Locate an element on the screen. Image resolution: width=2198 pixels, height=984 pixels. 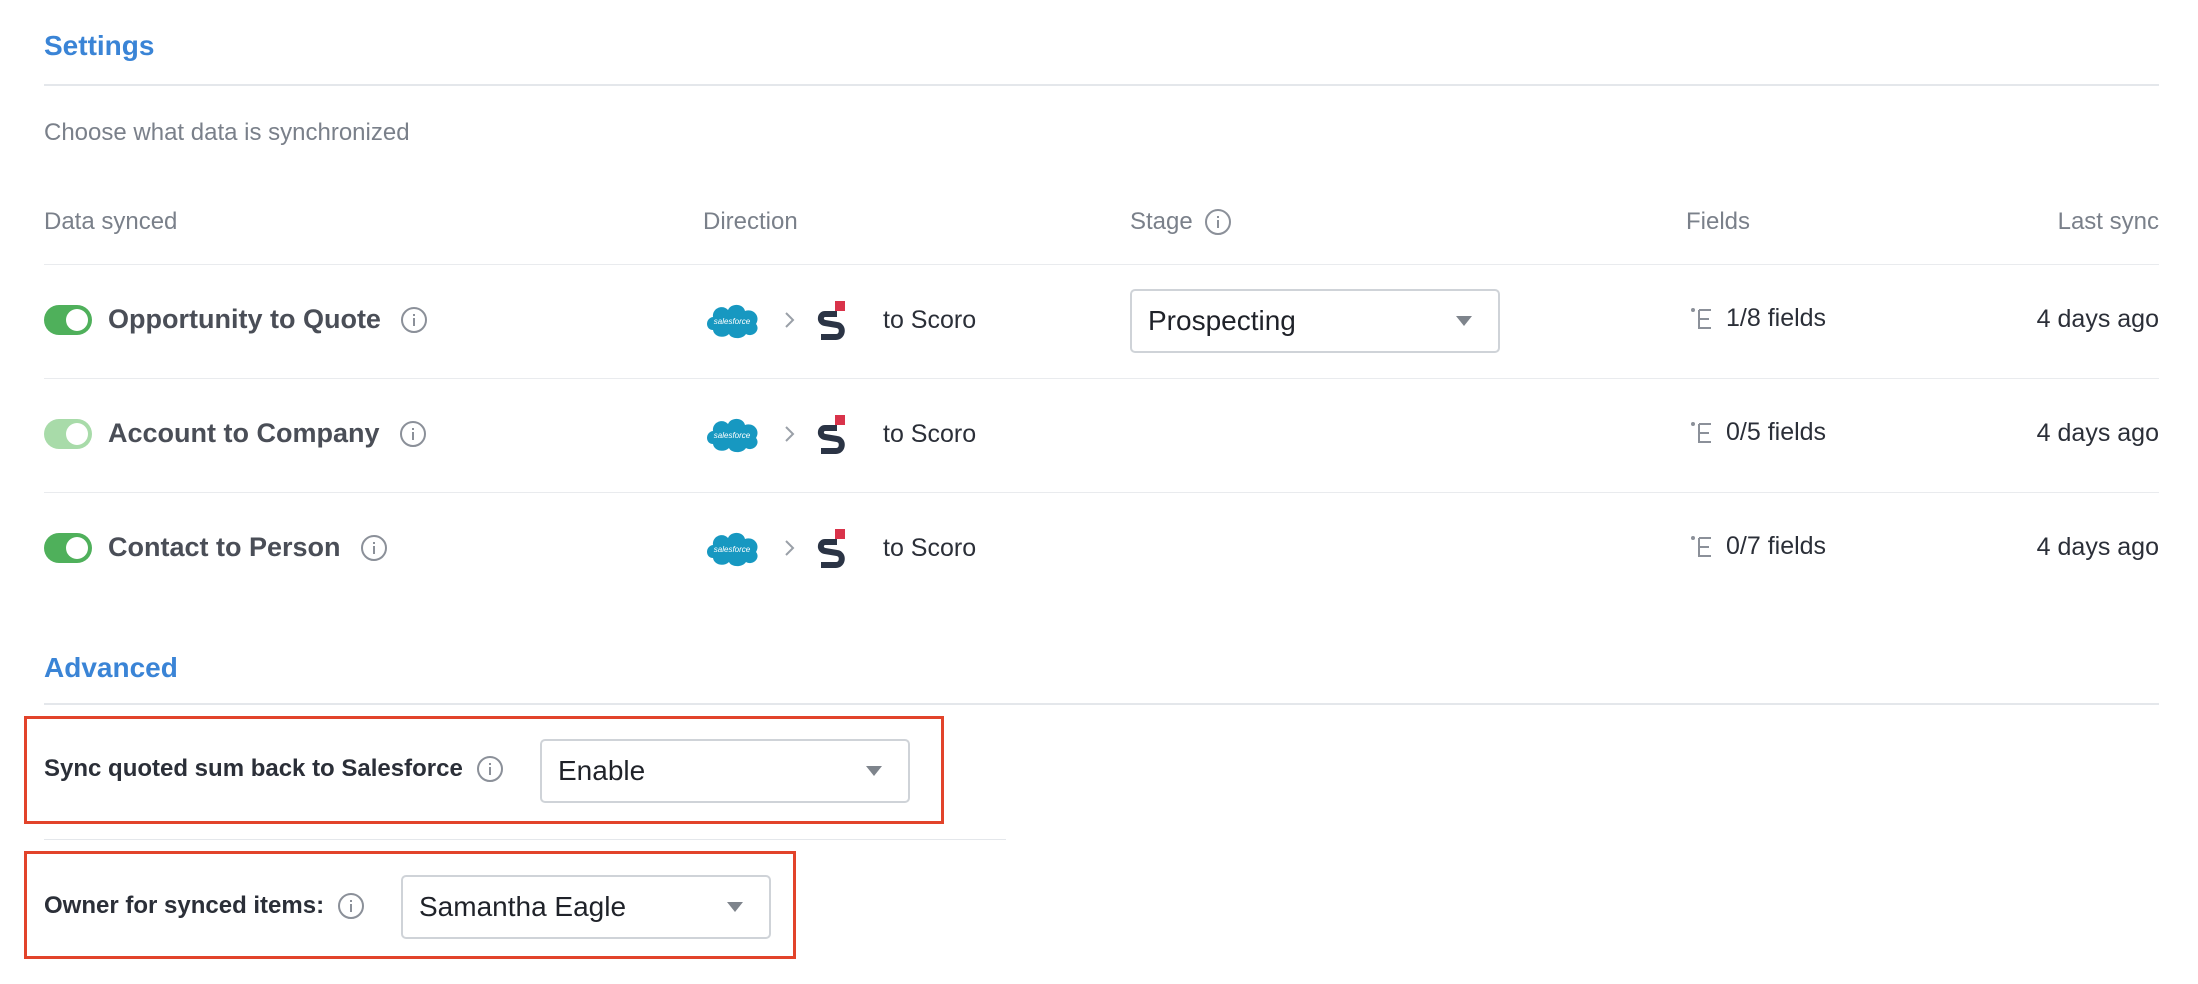
advanced-title: Advanced is located at coordinates (111, 667).